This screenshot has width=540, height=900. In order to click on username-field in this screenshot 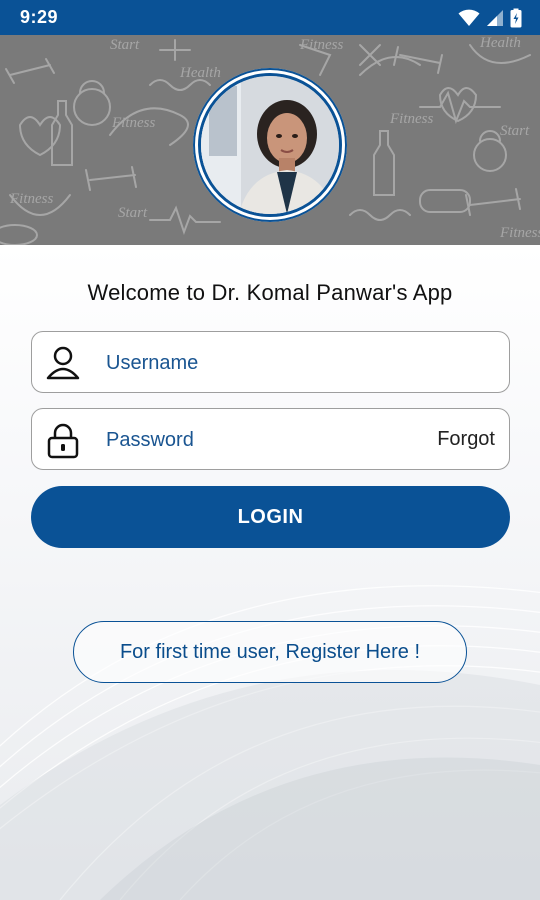, I will do `click(270, 362)`.